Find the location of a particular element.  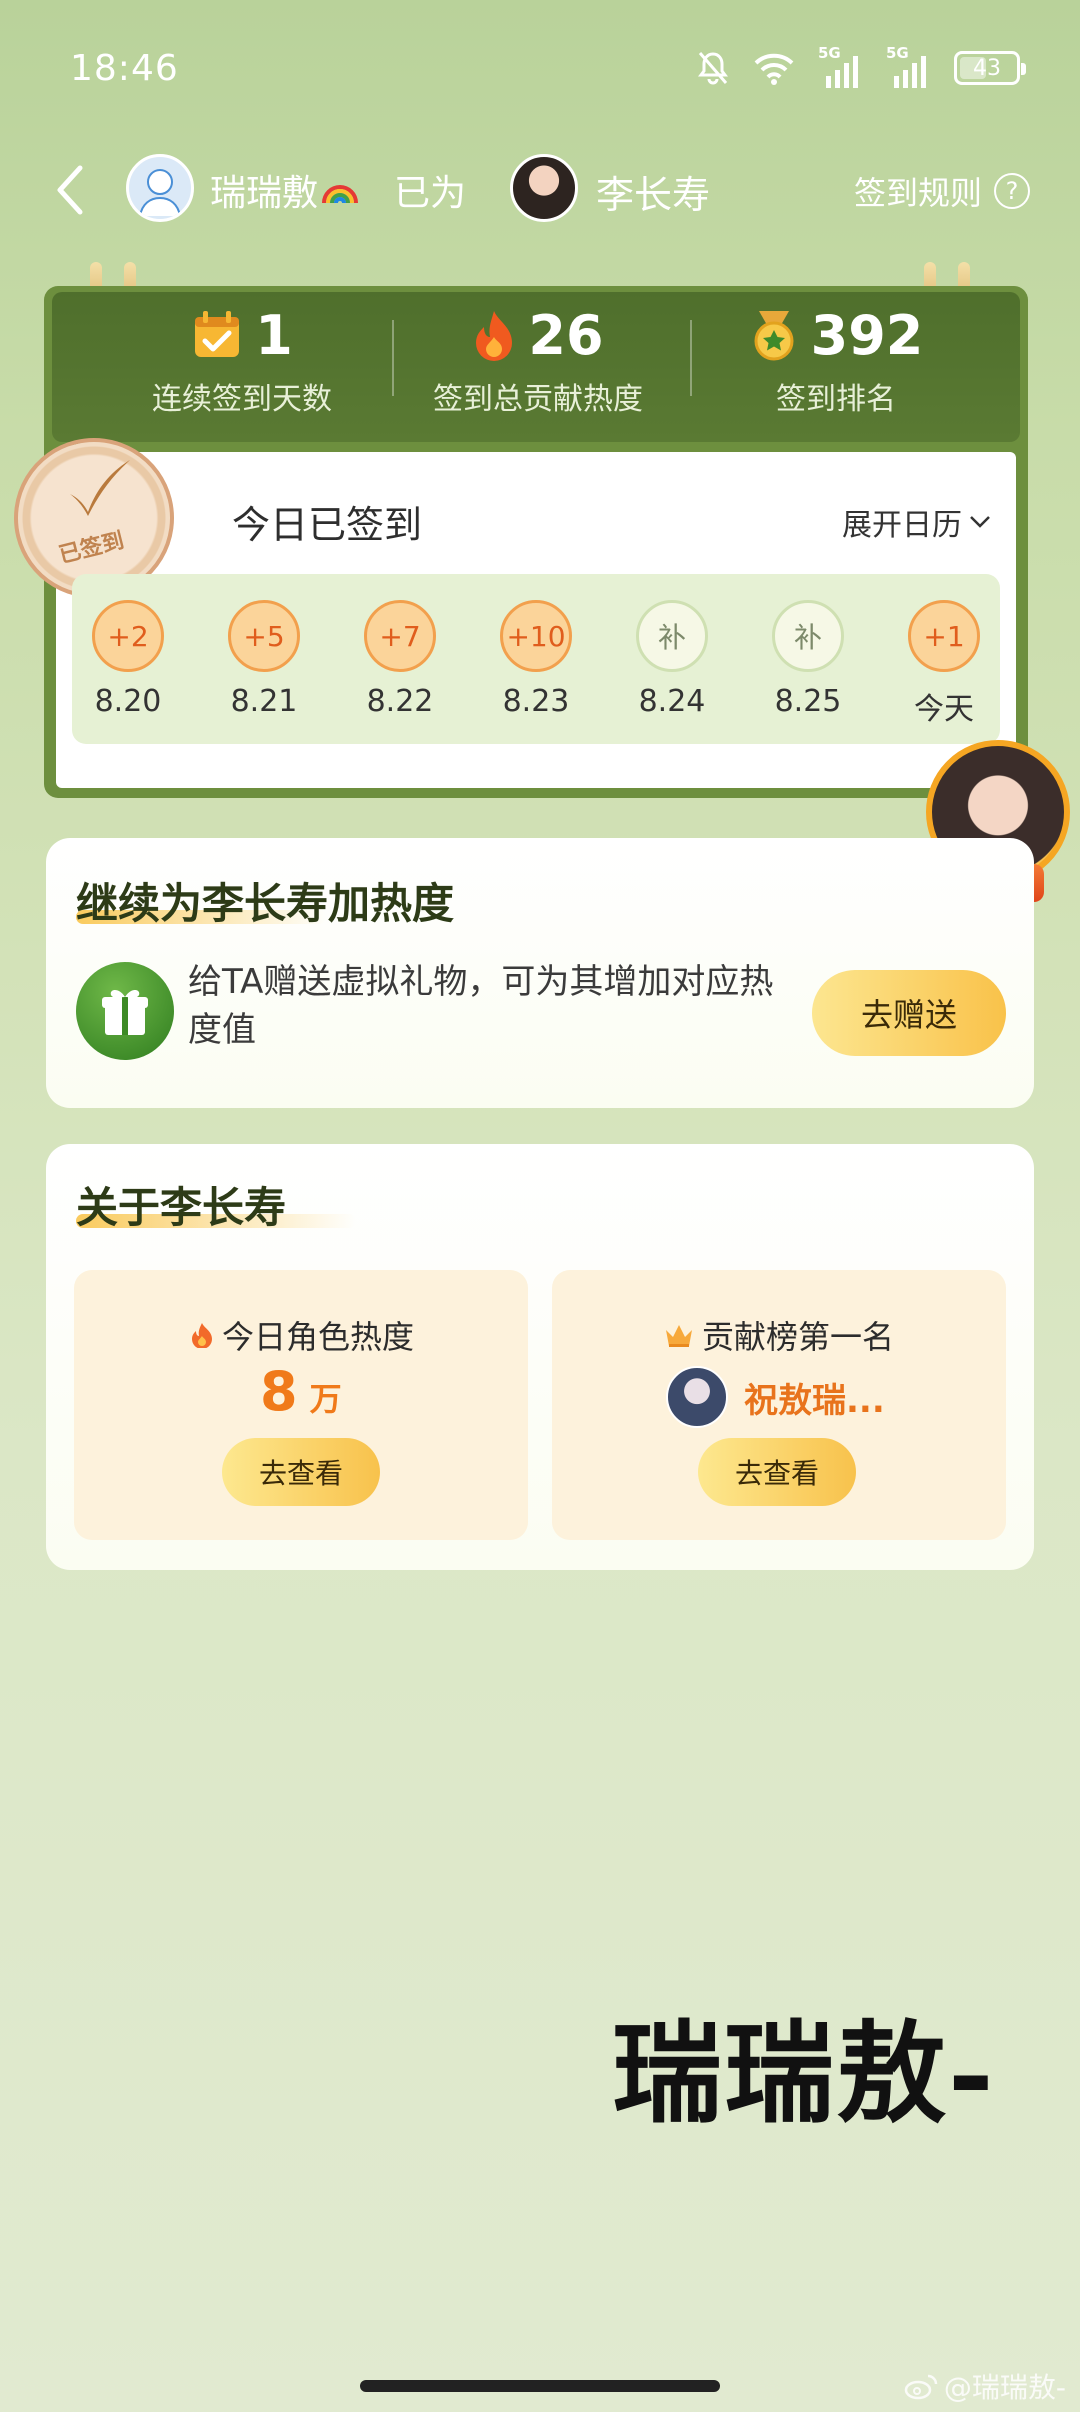

character-avatar is located at coordinates (544, 188).